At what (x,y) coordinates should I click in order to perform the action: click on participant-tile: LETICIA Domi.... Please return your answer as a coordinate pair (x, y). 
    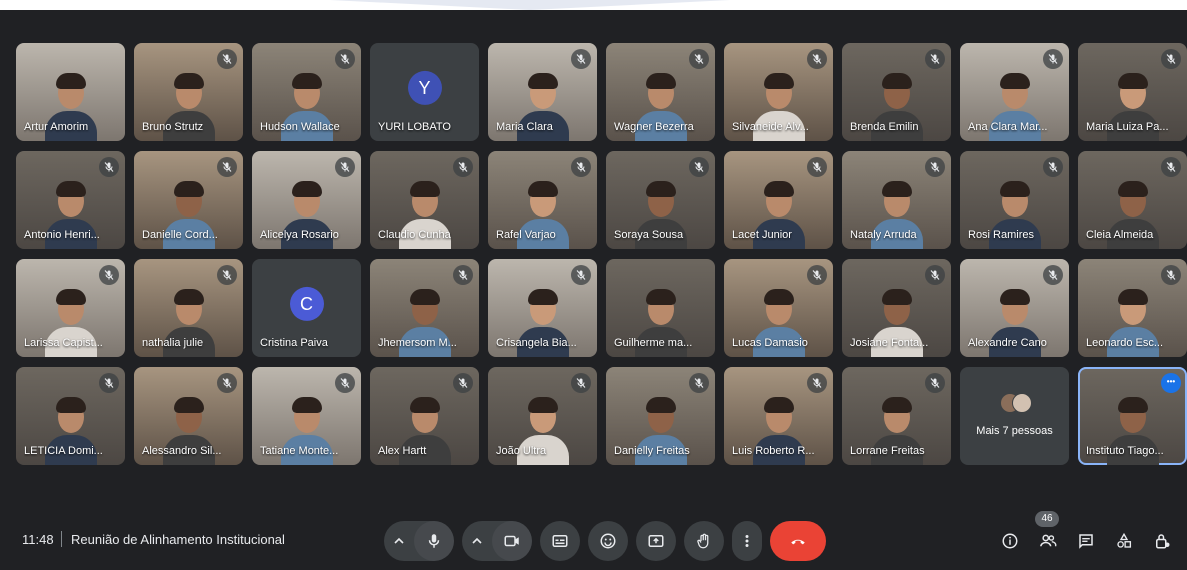
    Looking at the image, I should click on (70, 416).